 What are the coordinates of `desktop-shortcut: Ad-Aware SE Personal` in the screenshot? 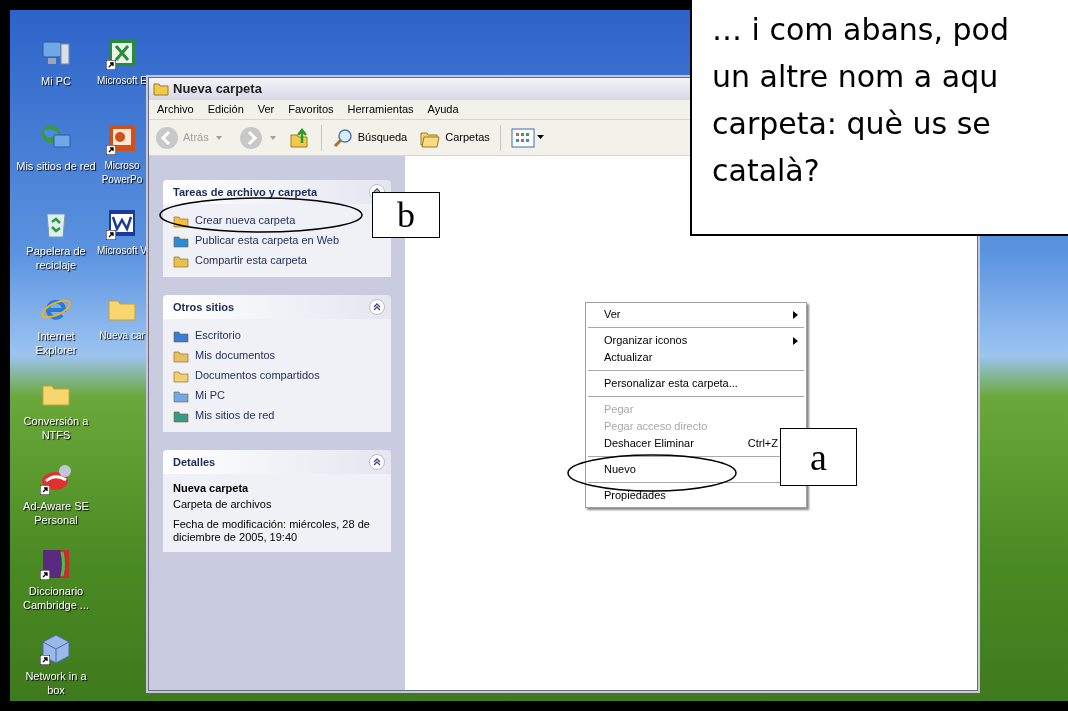 It's located at (56, 505).